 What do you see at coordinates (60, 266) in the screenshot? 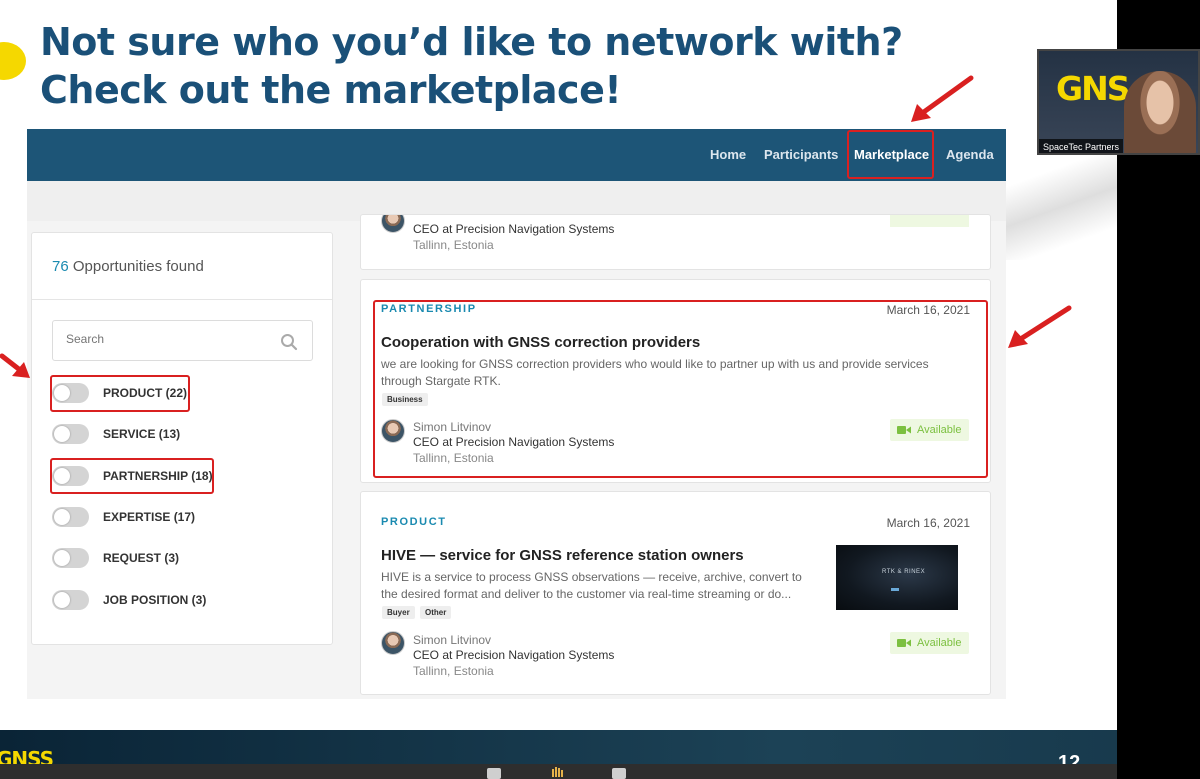
I see `count-number: 76` at bounding box center [60, 266].